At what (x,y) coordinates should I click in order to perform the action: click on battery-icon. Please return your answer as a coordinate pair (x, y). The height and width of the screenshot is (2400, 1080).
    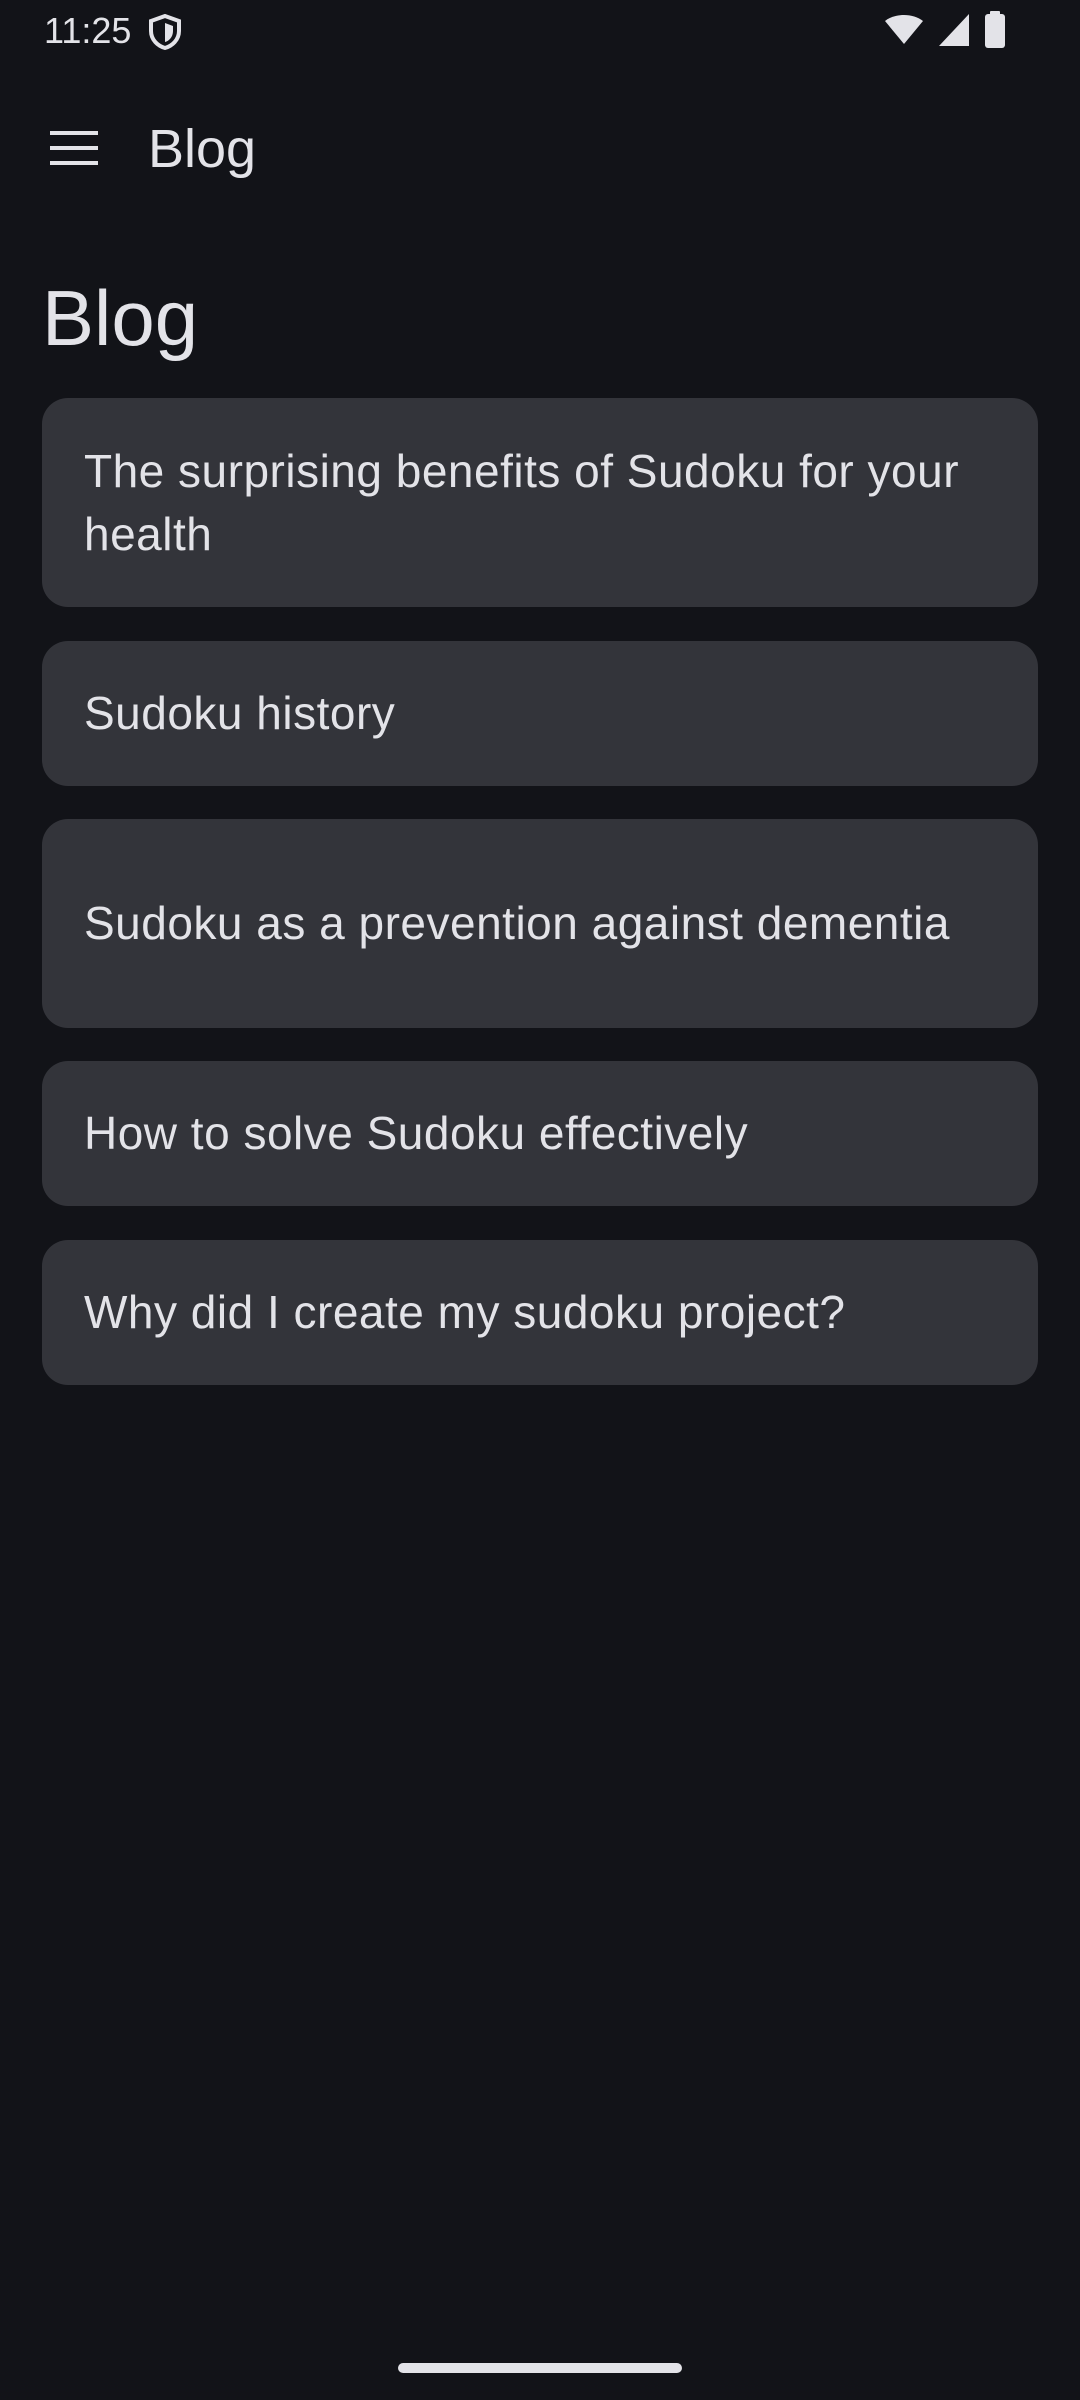
    Looking at the image, I should click on (995, 32).